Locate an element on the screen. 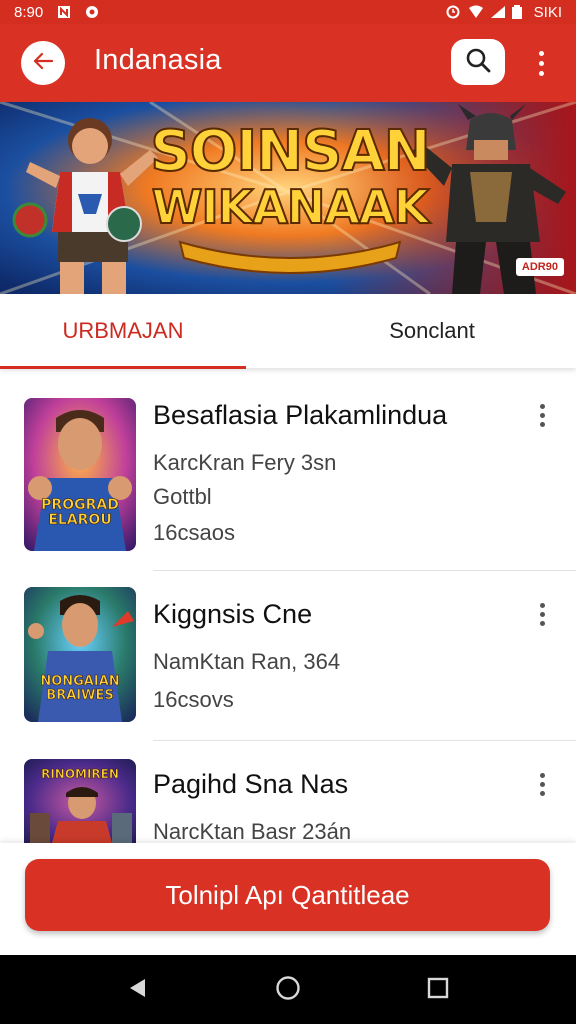 The image size is (576, 1024). arrow-left-icon is located at coordinates (43, 63).